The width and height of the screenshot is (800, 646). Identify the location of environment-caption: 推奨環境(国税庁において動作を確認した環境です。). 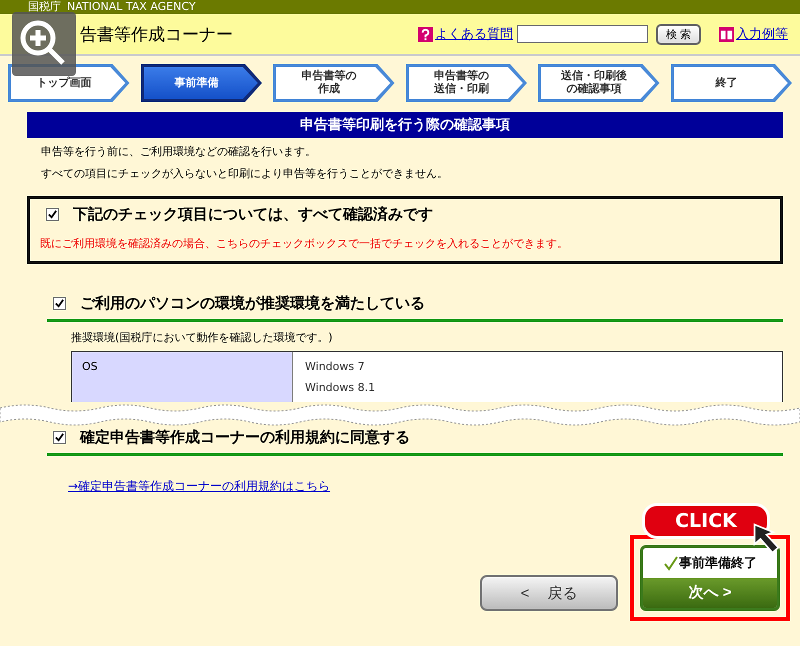
(202, 337).